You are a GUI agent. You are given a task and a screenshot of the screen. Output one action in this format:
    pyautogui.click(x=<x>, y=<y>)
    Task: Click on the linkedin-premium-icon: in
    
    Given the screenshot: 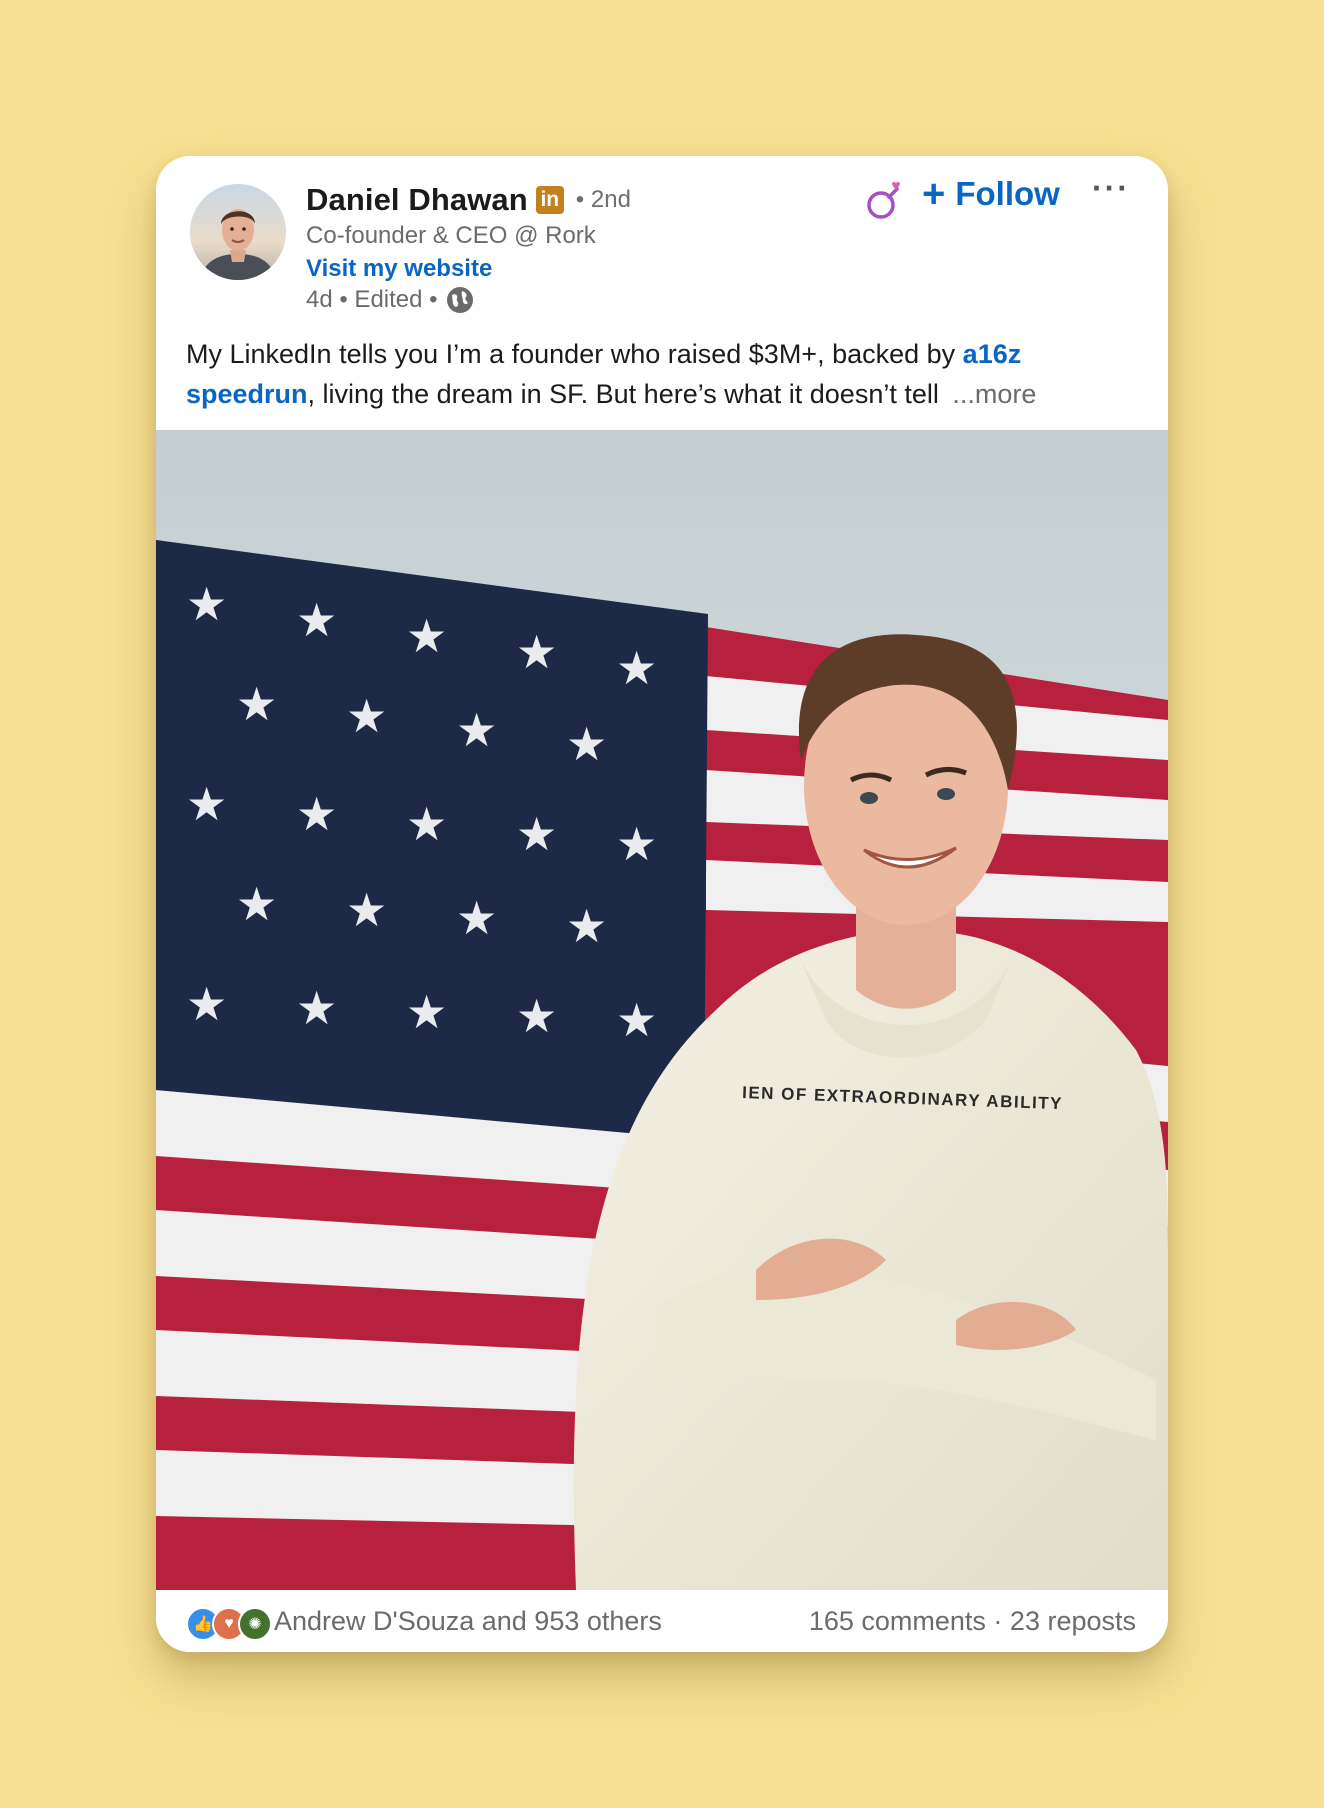 What is the action you would take?
    pyautogui.click(x=549, y=200)
    